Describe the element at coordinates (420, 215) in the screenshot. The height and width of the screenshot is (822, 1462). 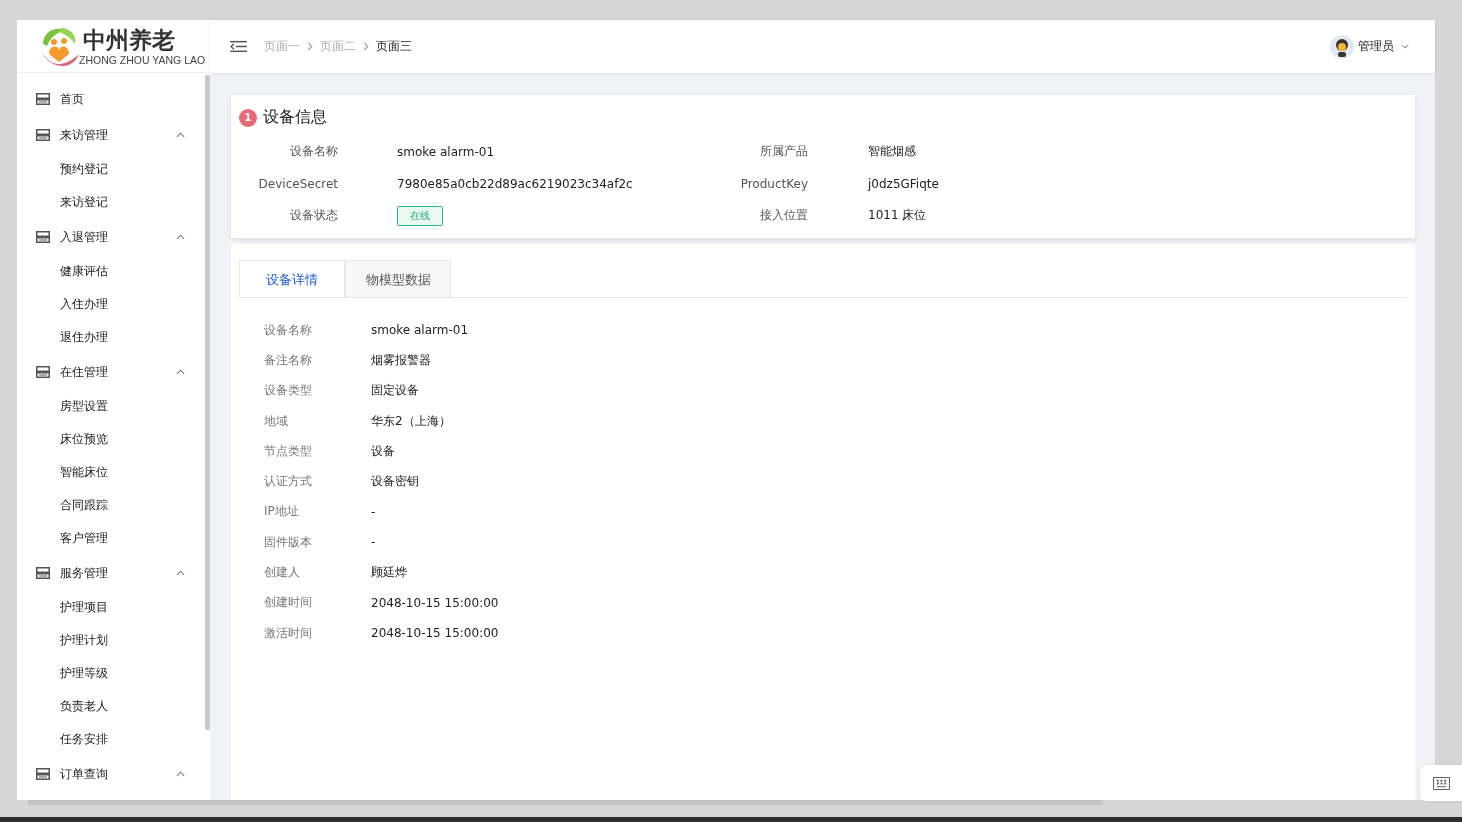
I see `status-tag: 在线` at that location.